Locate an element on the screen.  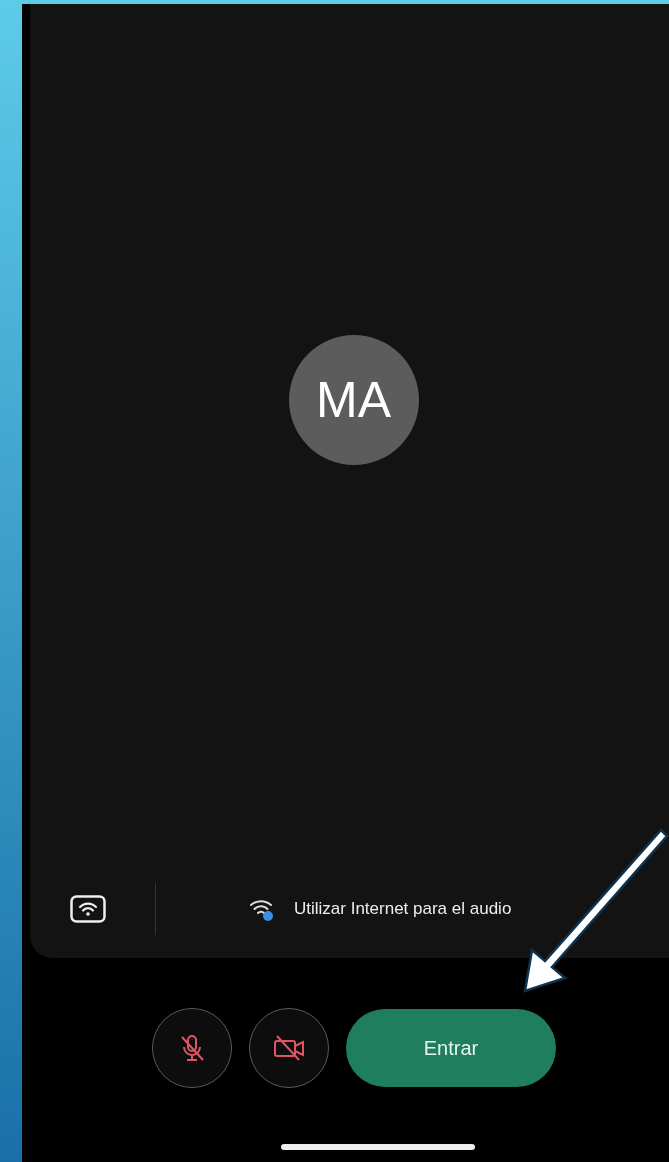
wifi-icon is located at coordinates (88, 909).